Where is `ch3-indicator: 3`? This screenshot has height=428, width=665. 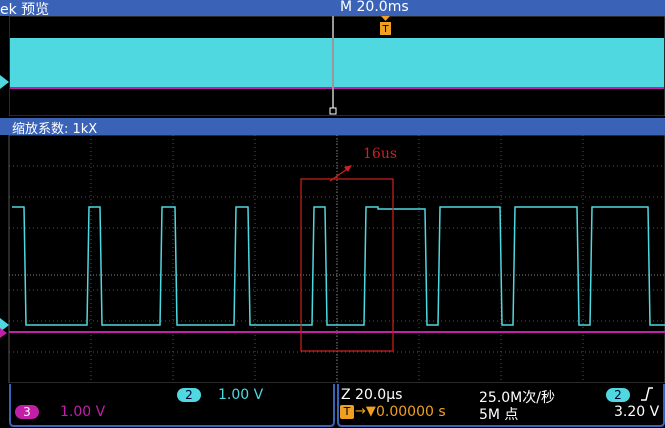 ch3-indicator: 3 is located at coordinates (27, 412).